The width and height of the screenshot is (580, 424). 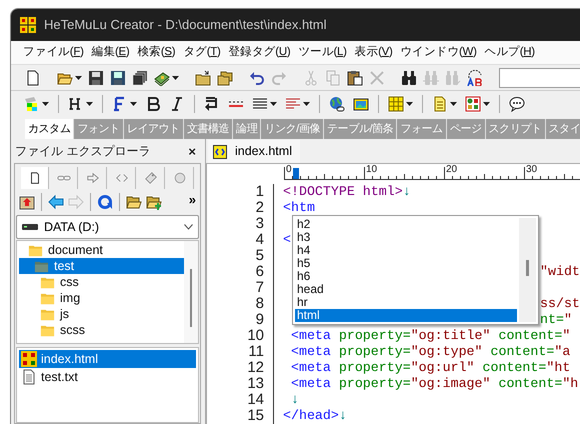 What do you see at coordinates (322, 53) in the screenshot?
I see `menu-item: ツール(L)` at bounding box center [322, 53].